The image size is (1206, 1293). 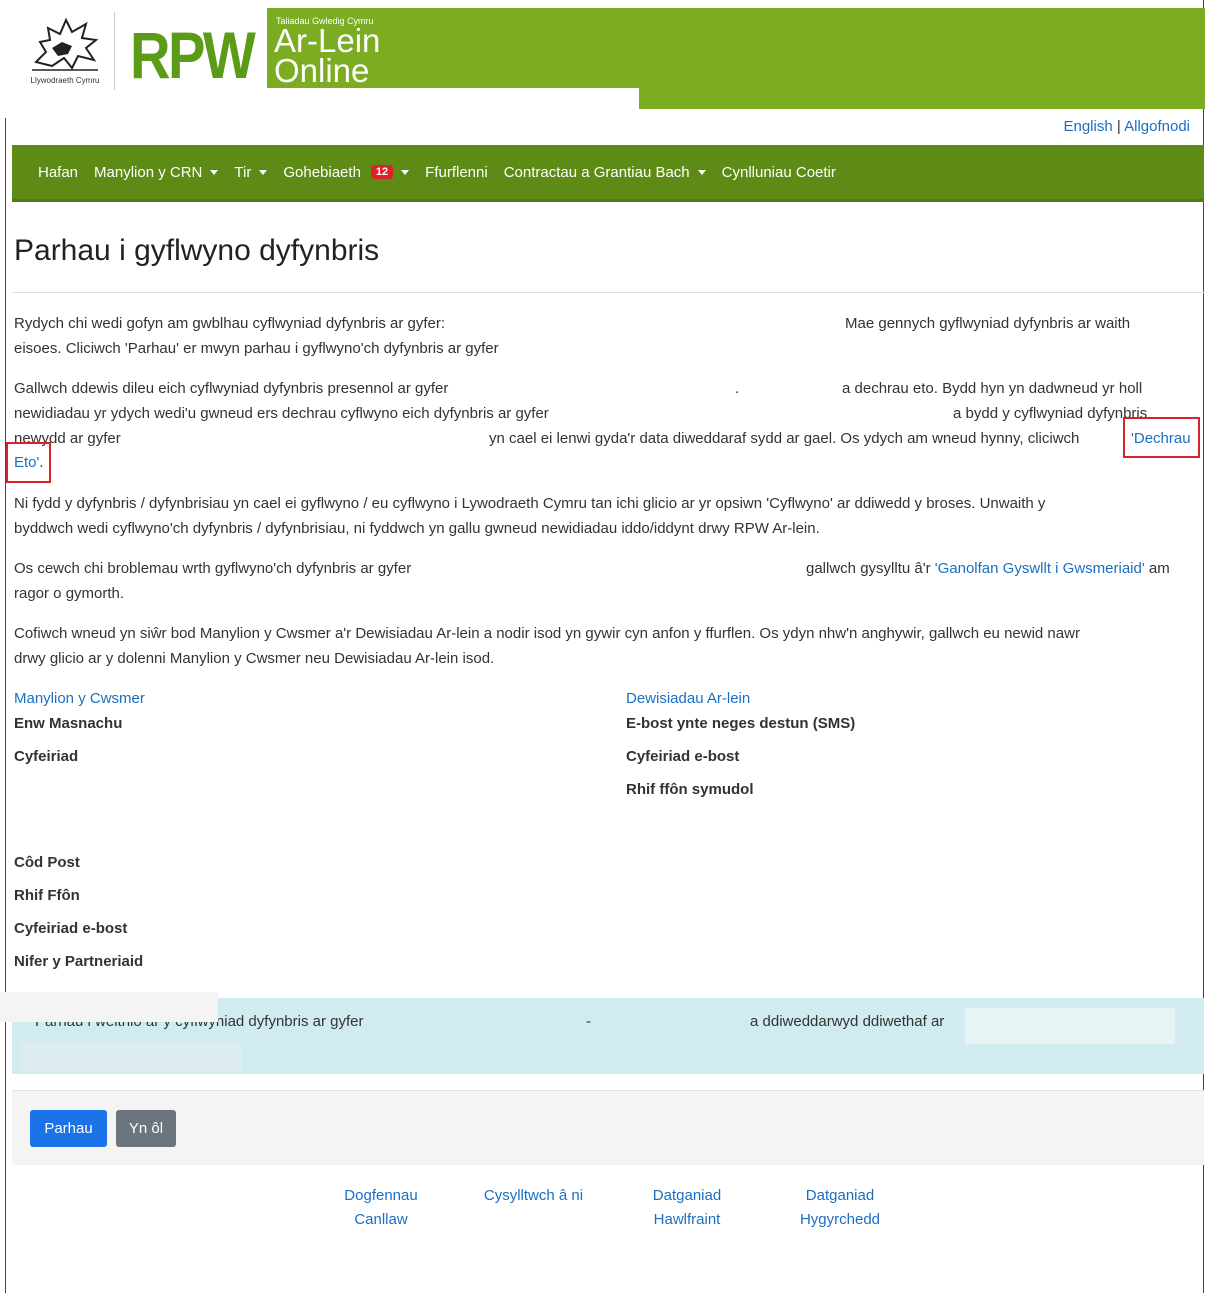 I want to click on banner-mask, so click(x=453, y=98).